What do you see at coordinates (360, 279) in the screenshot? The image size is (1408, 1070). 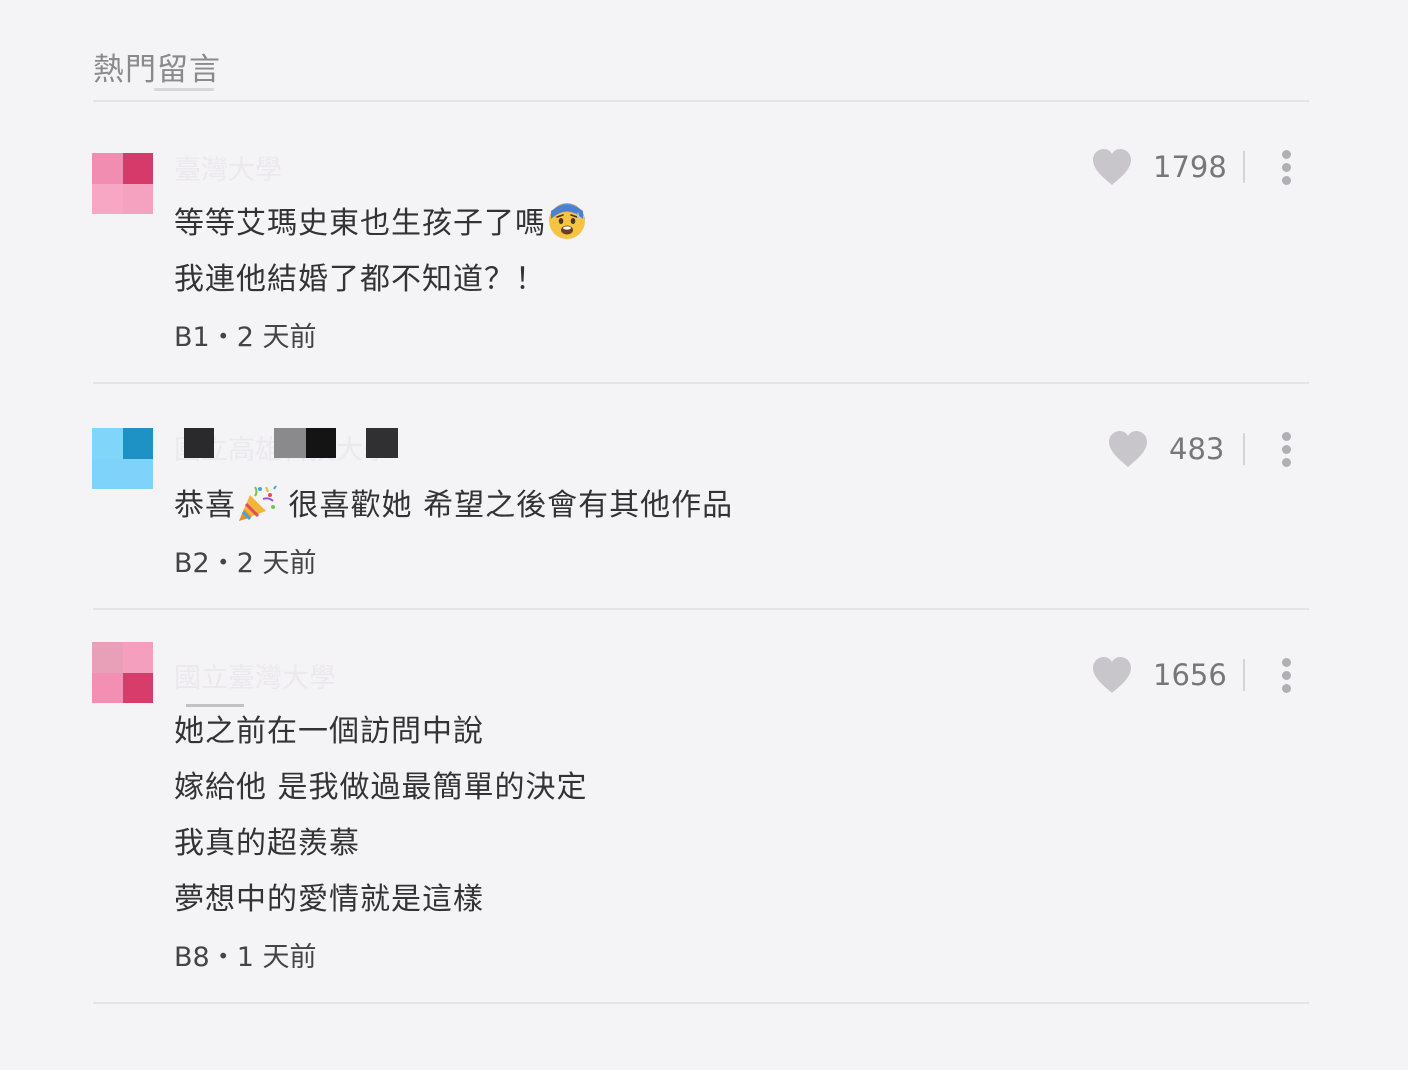 I see `comment-text-line: 我連他結婚了都不知道？！` at bounding box center [360, 279].